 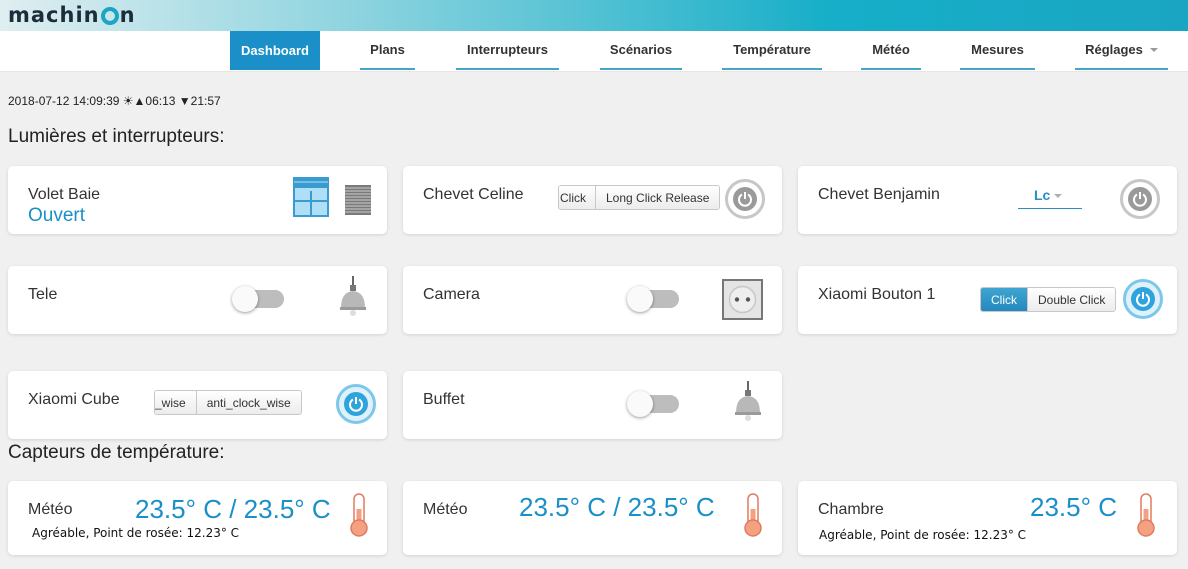 What do you see at coordinates (64, 194) in the screenshot?
I see `device-name: Volet Baie` at bounding box center [64, 194].